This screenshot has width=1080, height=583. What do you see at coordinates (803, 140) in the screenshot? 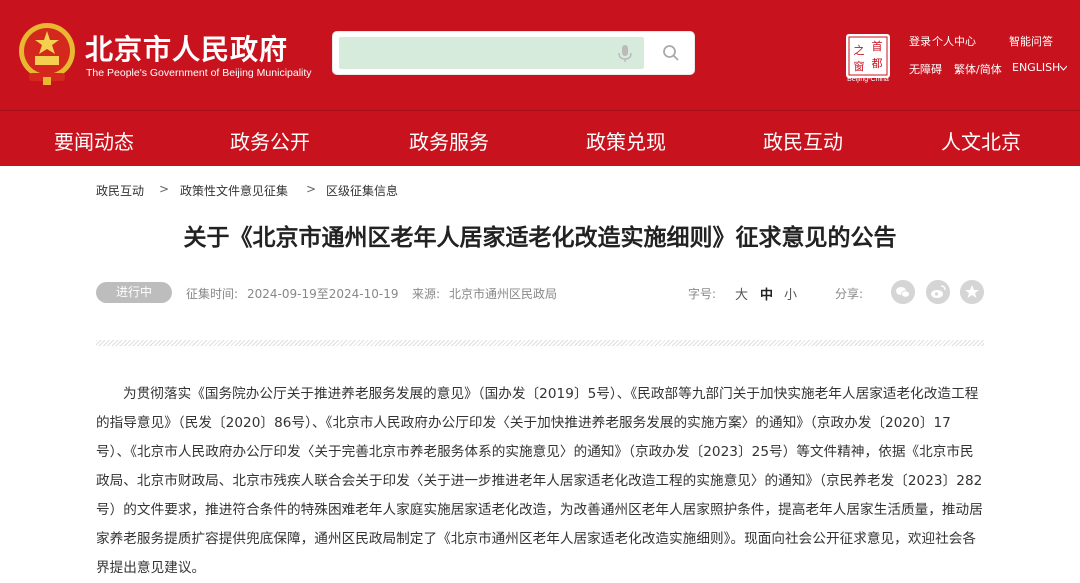
I see `nav-item-interaction: 政民互动` at bounding box center [803, 140].